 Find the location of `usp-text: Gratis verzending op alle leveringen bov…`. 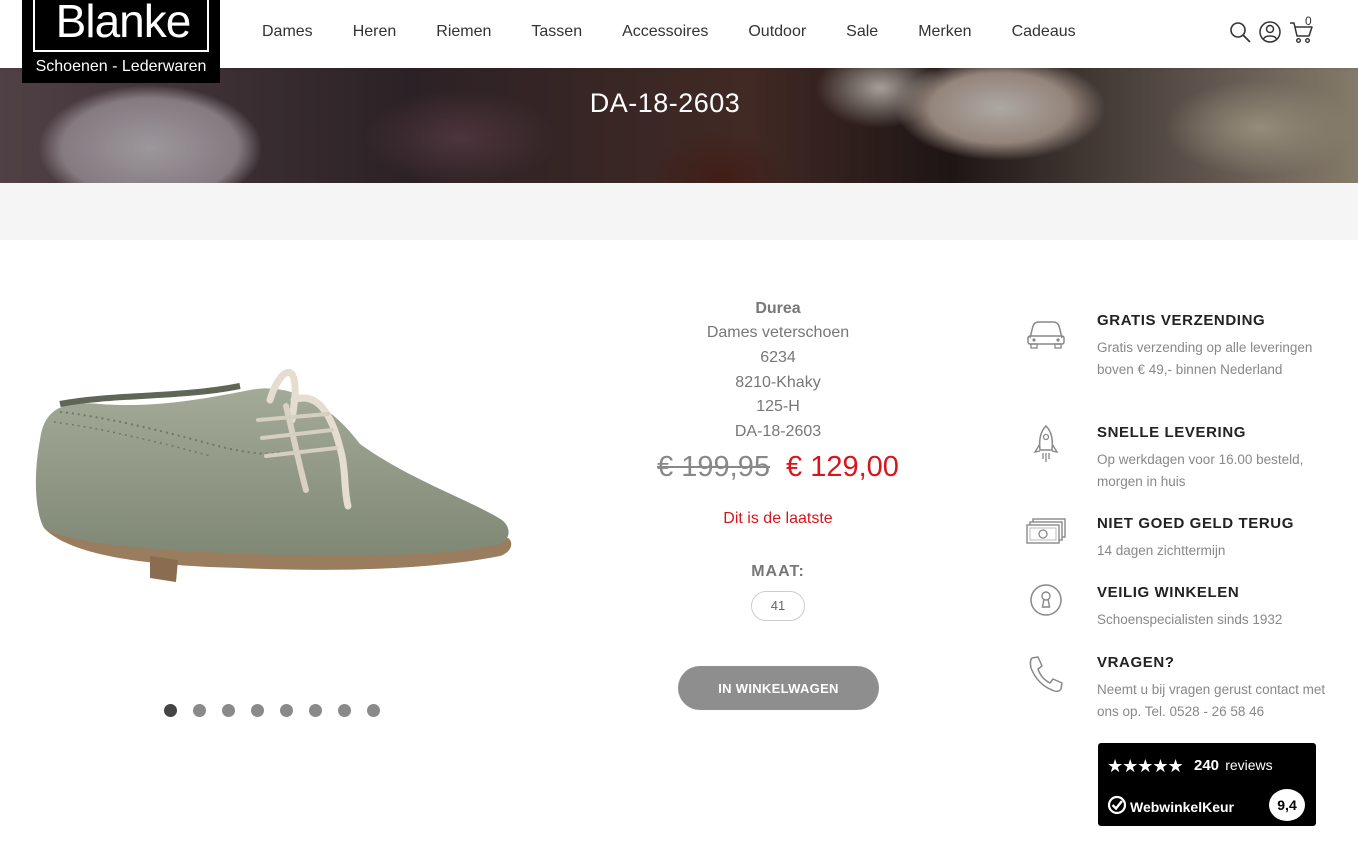

usp-text: Gratis verzending op alle leveringen bov… is located at coordinates (1205, 358).